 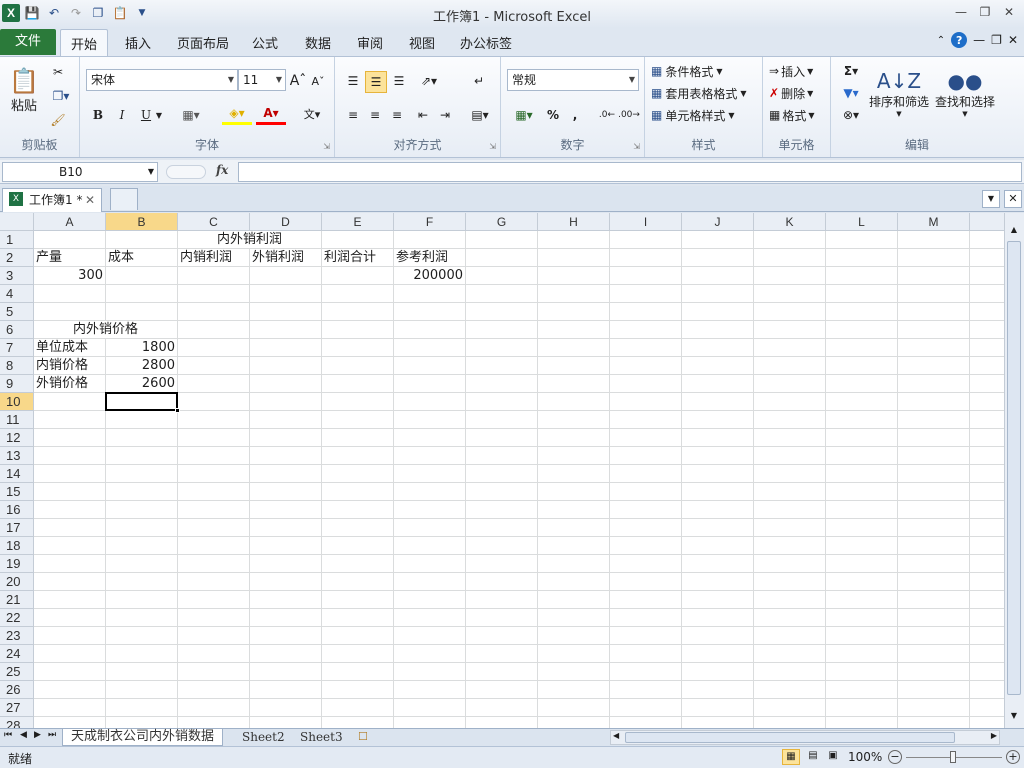 I want to click on cell-a6: 内外销价格, so click(x=106, y=330).